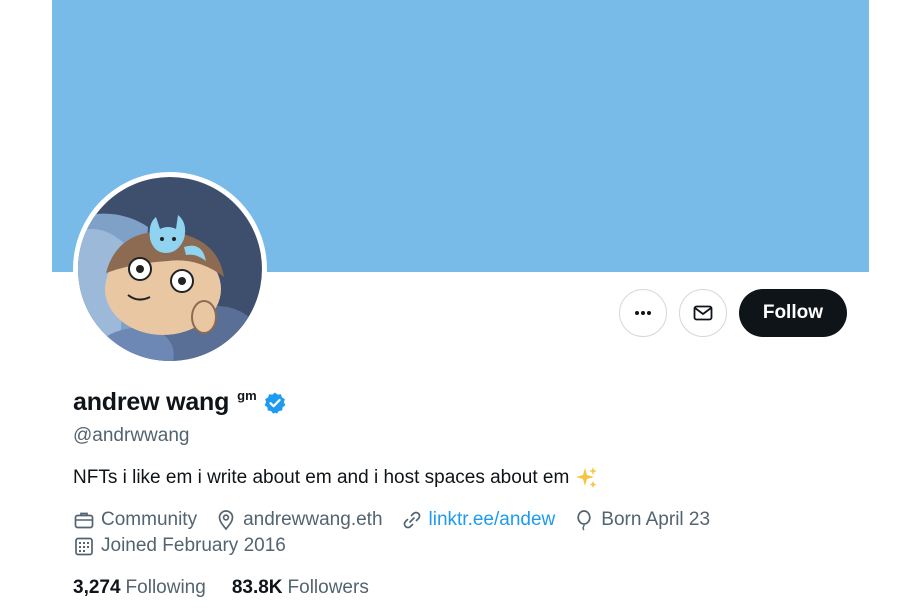 The image size is (921, 614). I want to click on following-count: 3,274, so click(97, 587).